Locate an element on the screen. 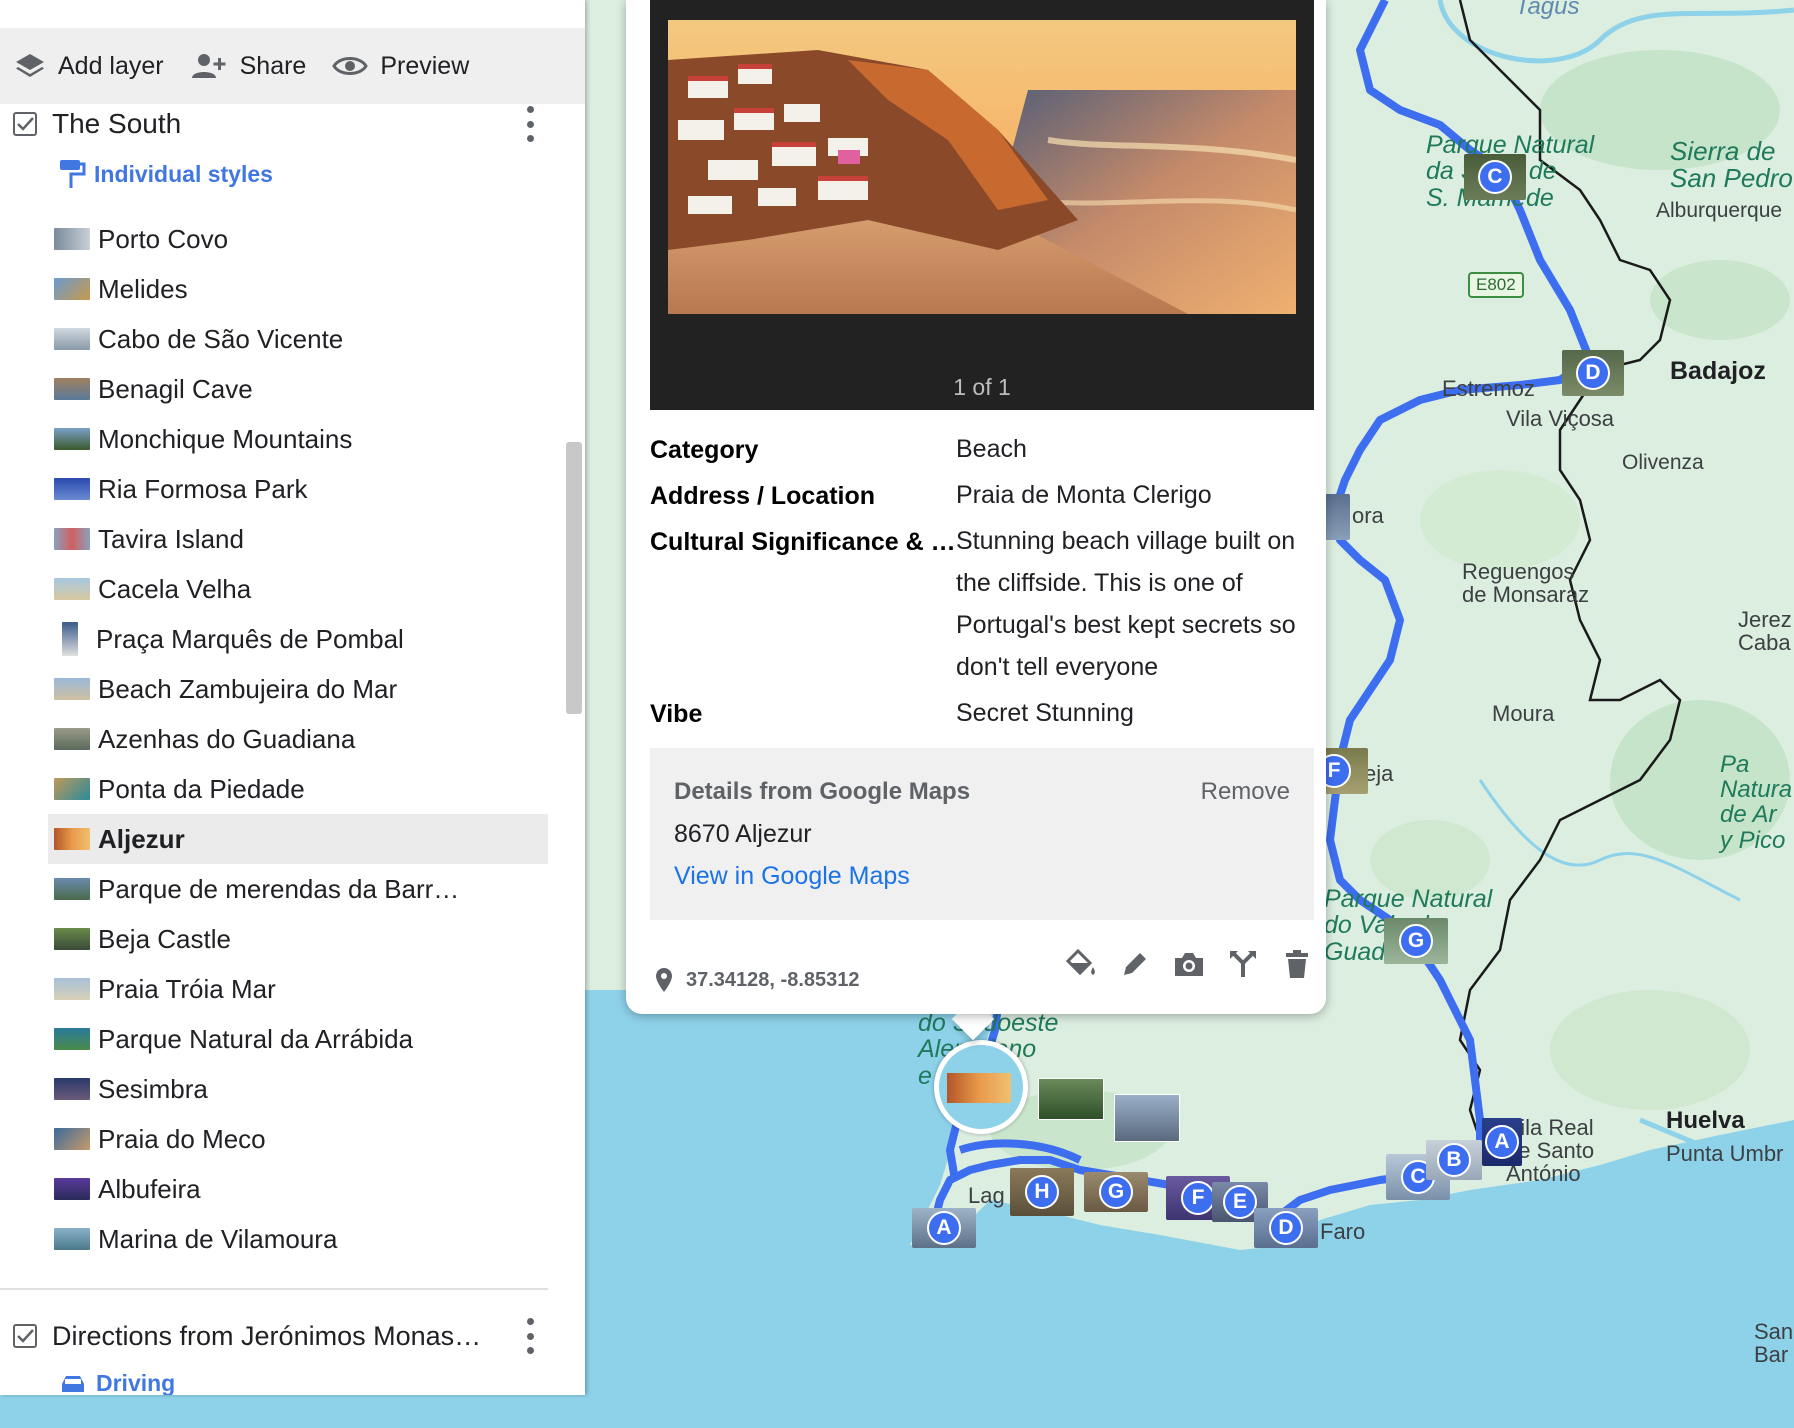 The width and height of the screenshot is (1794, 1428). google-maps-details-title: Details from Google Maps is located at coordinates (822, 791).